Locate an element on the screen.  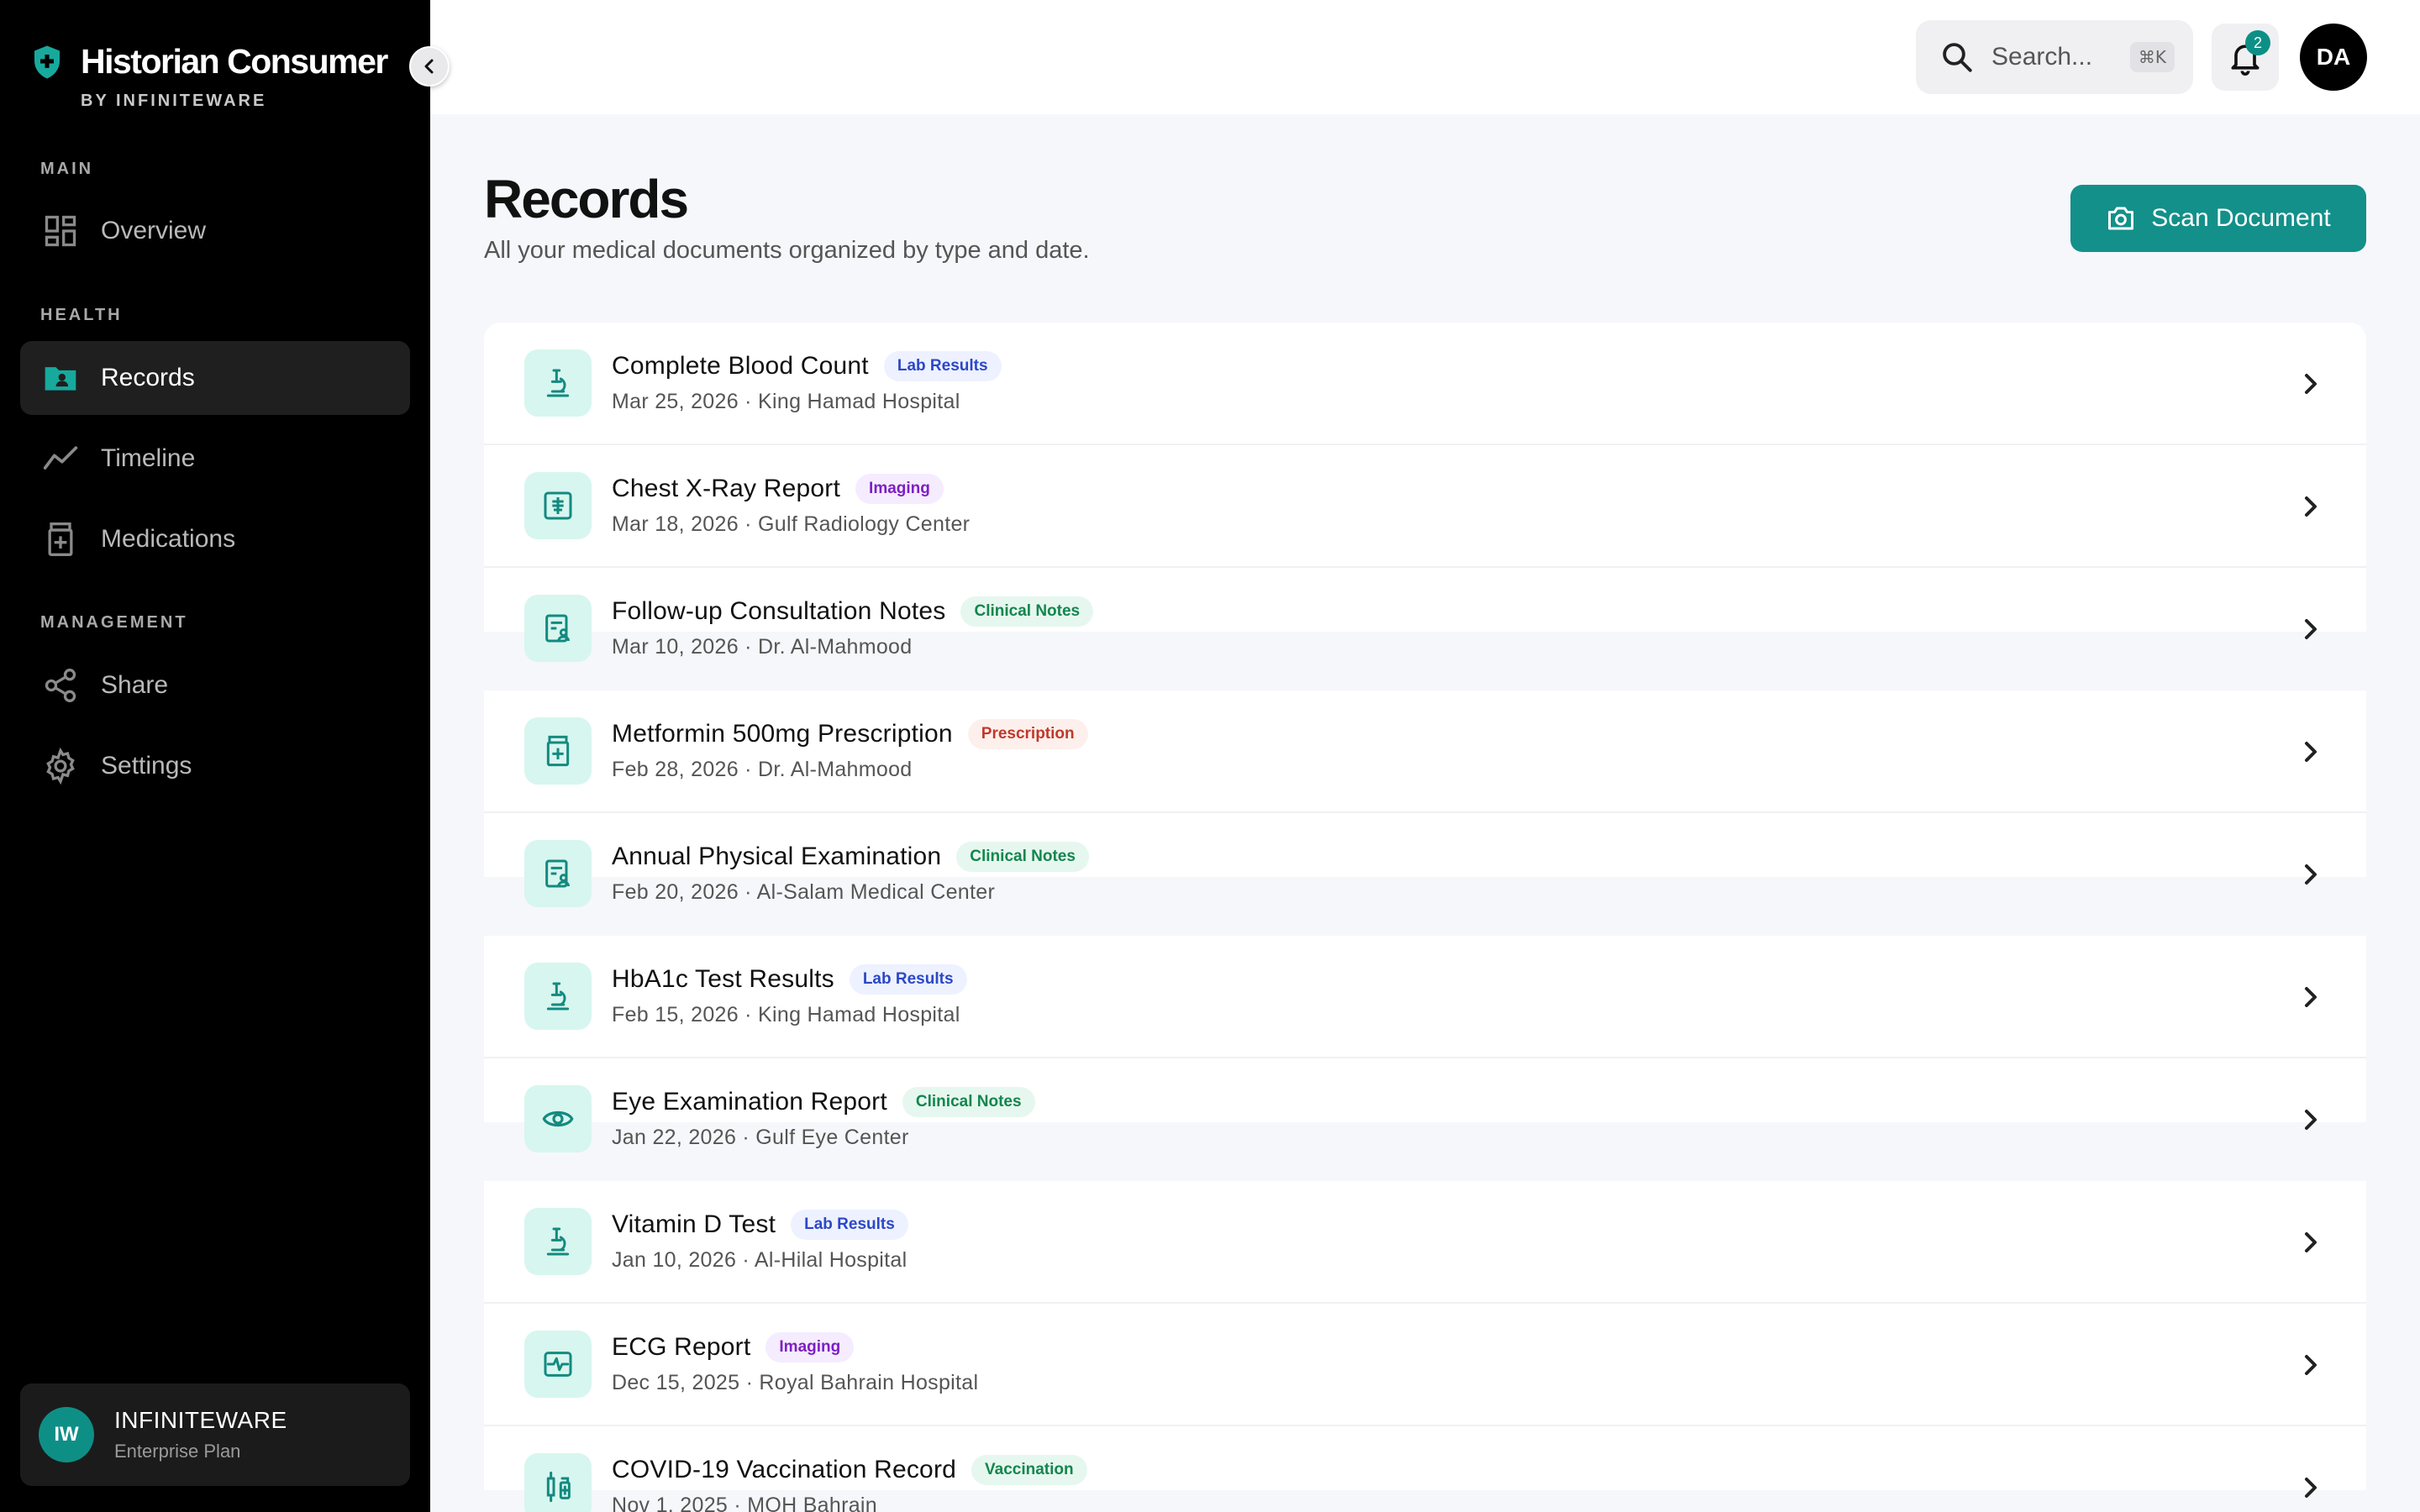
user-avatar: DA is located at coordinates (2333, 57).